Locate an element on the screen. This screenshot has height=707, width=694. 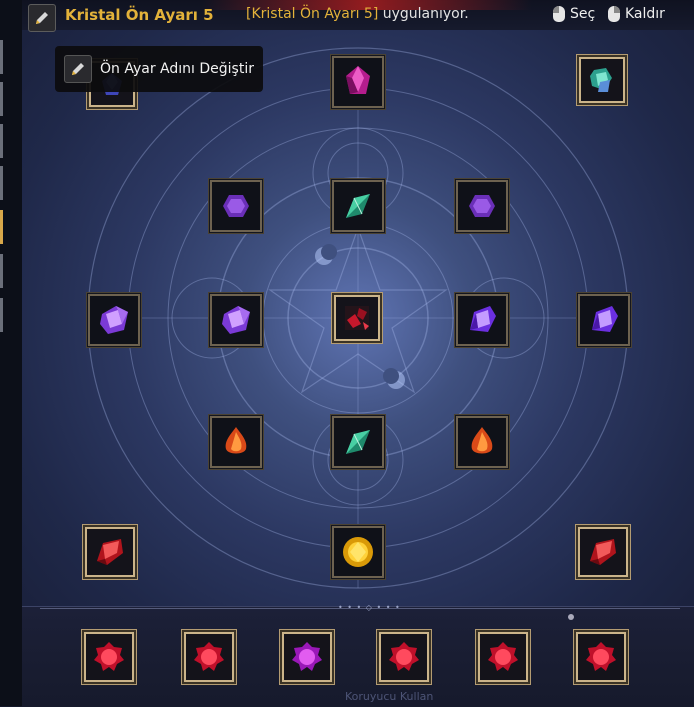
status-preset-highlight: [Kristal Ön Ayarı 5] is located at coordinates (312, 14).